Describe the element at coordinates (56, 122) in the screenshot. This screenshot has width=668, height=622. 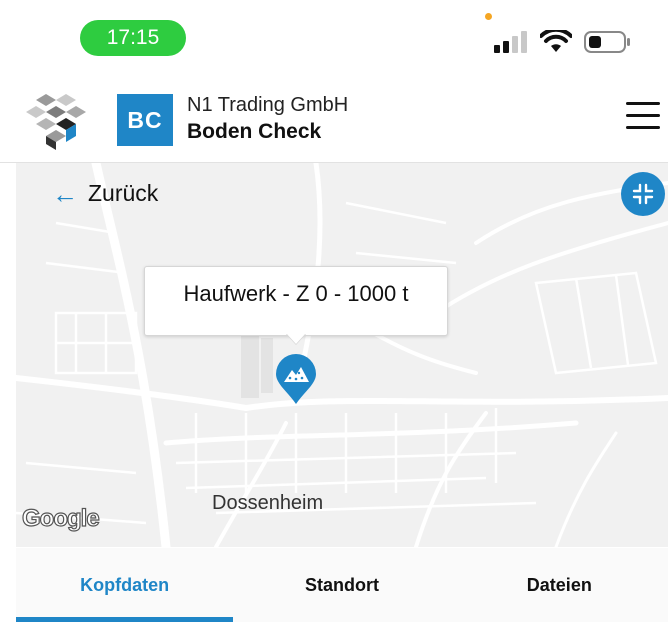
I see `company-logo-icon` at that location.